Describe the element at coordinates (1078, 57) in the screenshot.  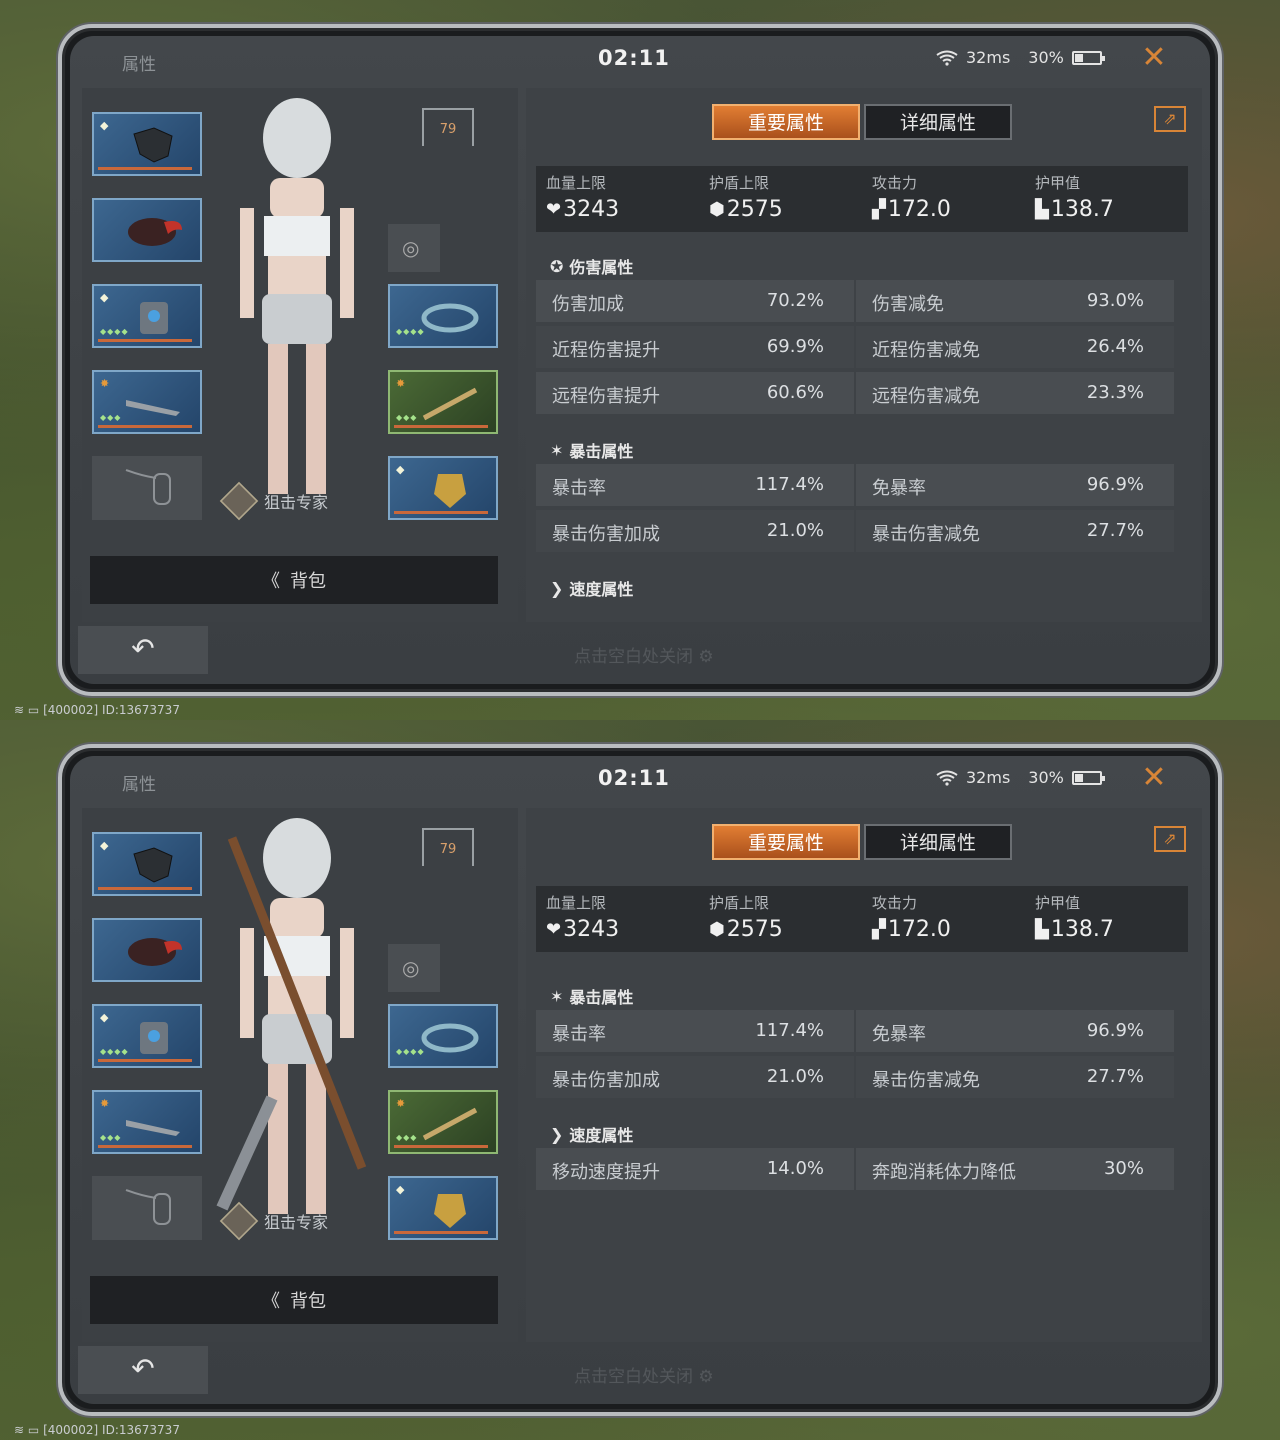
I see `battery-level` at that location.